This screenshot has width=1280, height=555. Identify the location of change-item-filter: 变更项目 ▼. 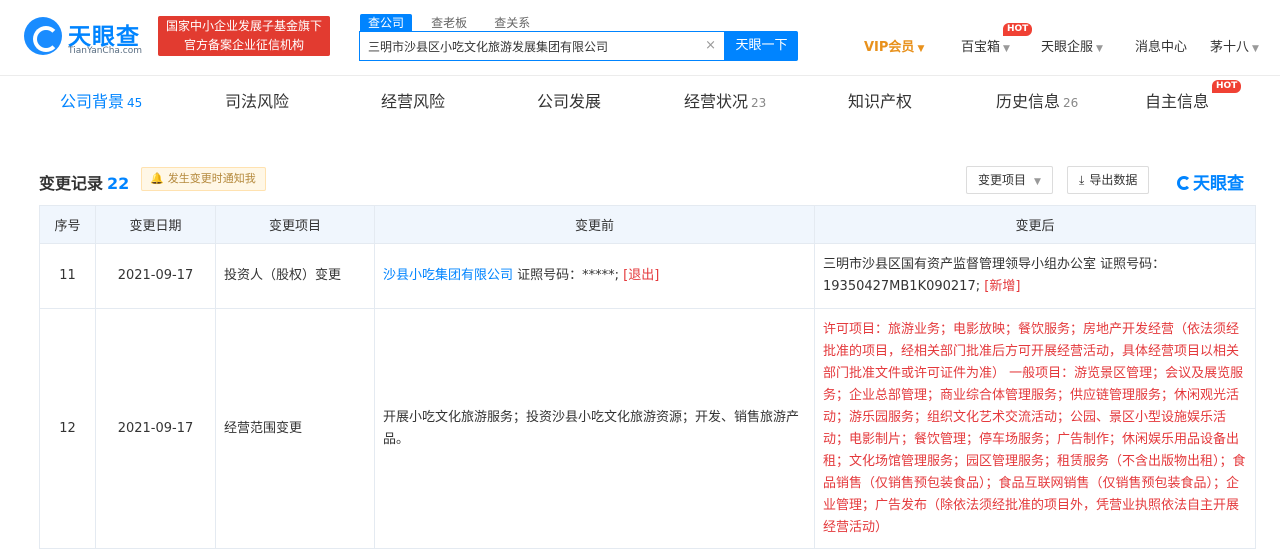
(1009, 180).